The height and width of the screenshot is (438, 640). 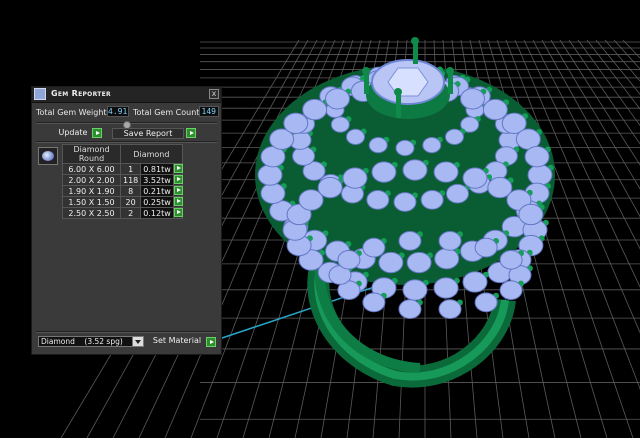 I want to click on table-row: 2.00 X 2.00 118 3.52tw, so click(x=122, y=180).